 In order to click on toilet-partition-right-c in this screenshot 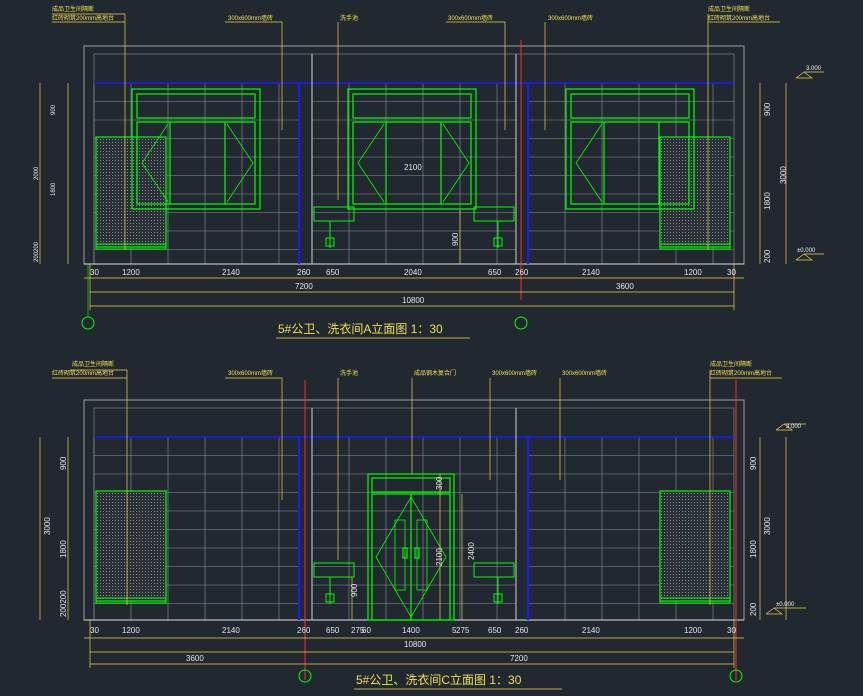, I will do `click(695, 546)`.